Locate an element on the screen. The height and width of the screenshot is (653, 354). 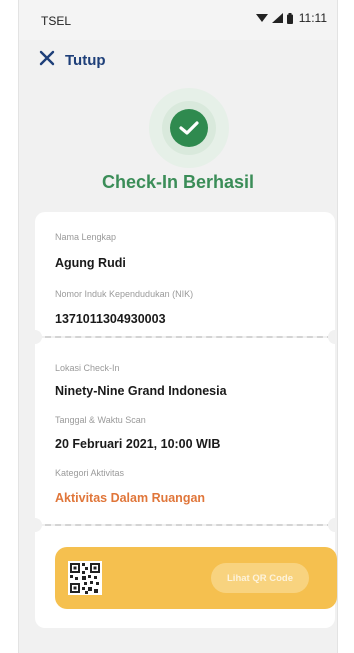
category-value: Aktivitas Dalam Ruangan is located at coordinates (130, 498).